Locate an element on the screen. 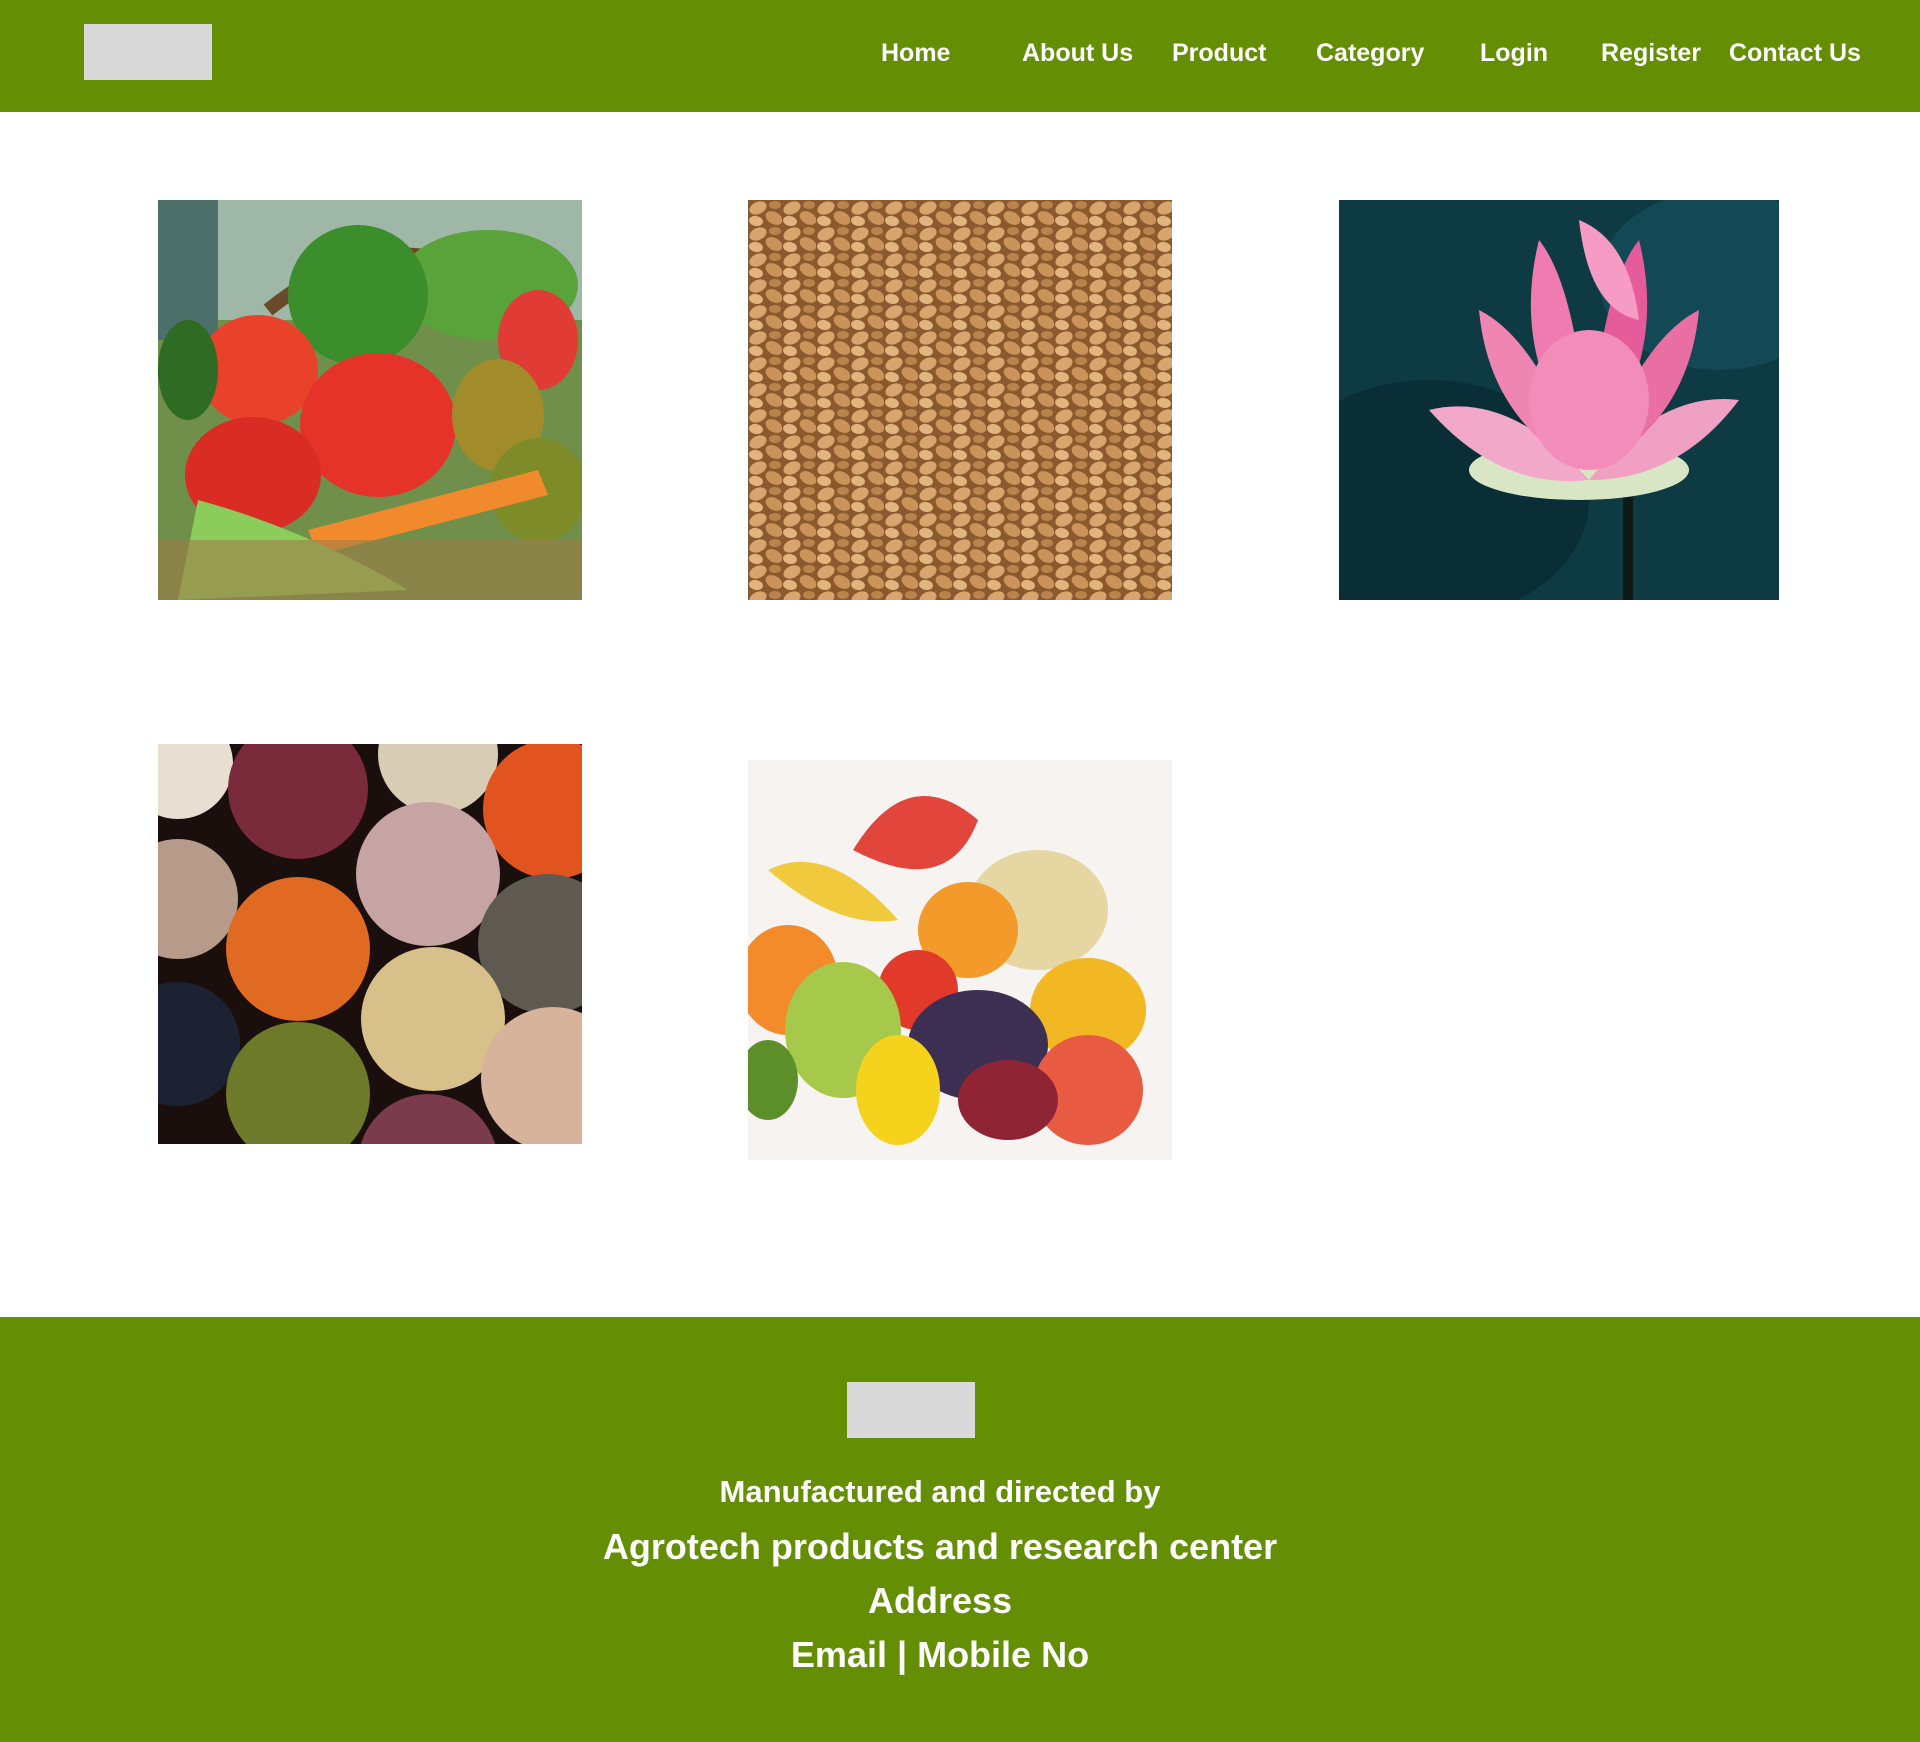 The height and width of the screenshot is (1742, 1920). footer-manufactured-text: Manufactured and directed by is located at coordinates (940, 1491).